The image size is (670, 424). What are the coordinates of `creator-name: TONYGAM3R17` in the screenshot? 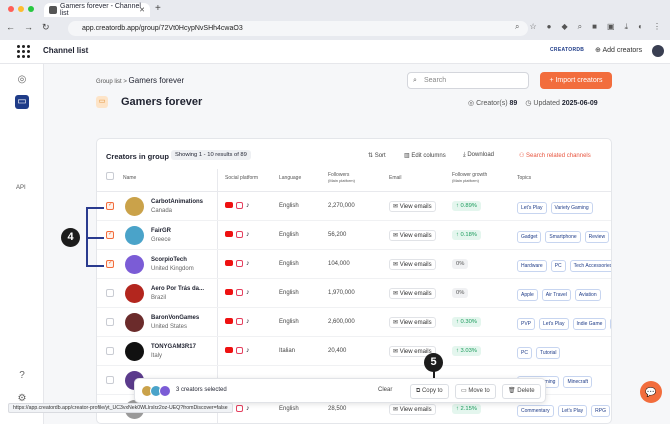 It's located at (173, 347).